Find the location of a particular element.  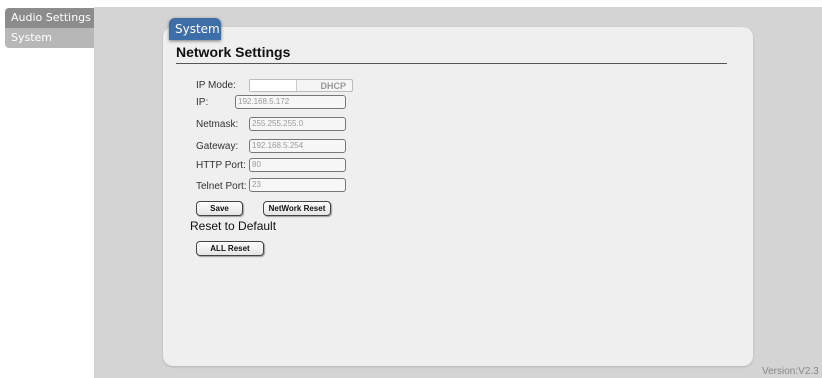

sidebar: Audio Settings System Settings is located at coordinates (47, 189).